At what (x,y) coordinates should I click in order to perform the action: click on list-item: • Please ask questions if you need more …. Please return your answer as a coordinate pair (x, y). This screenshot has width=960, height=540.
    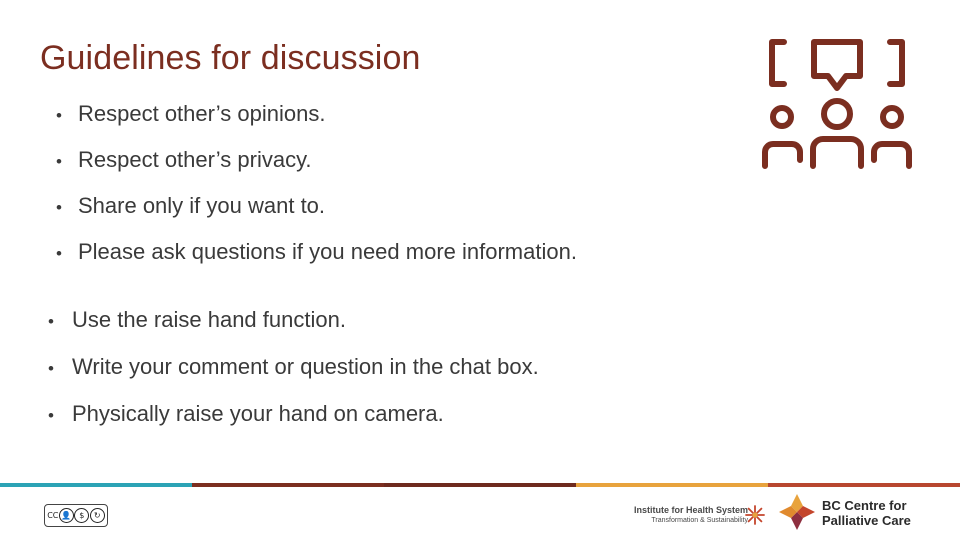
    Looking at the image, I should click on (400, 261).